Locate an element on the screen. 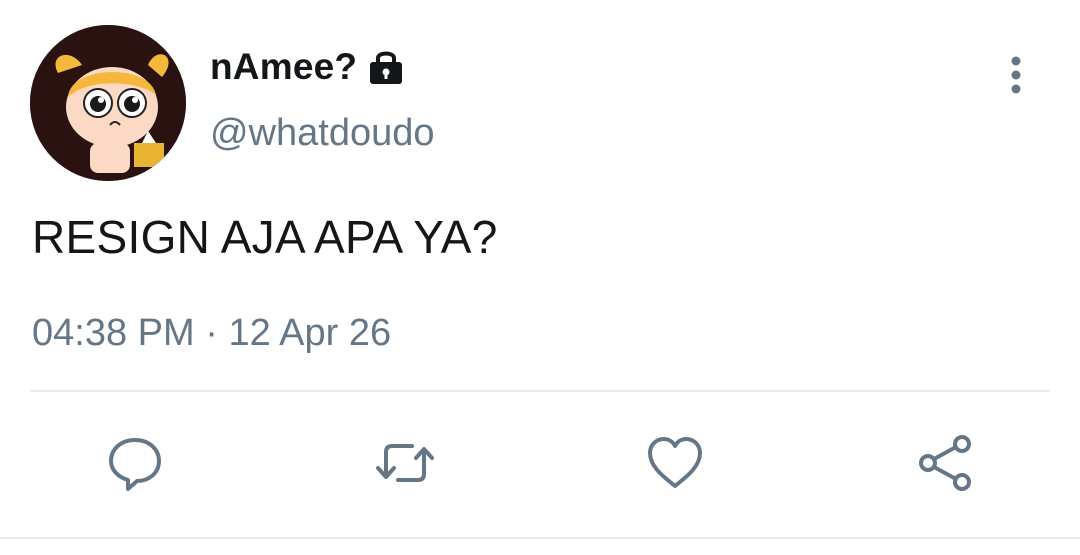  tweet-timestamp: 04:38 PM · 12 Apr 26 is located at coordinates (211, 333).